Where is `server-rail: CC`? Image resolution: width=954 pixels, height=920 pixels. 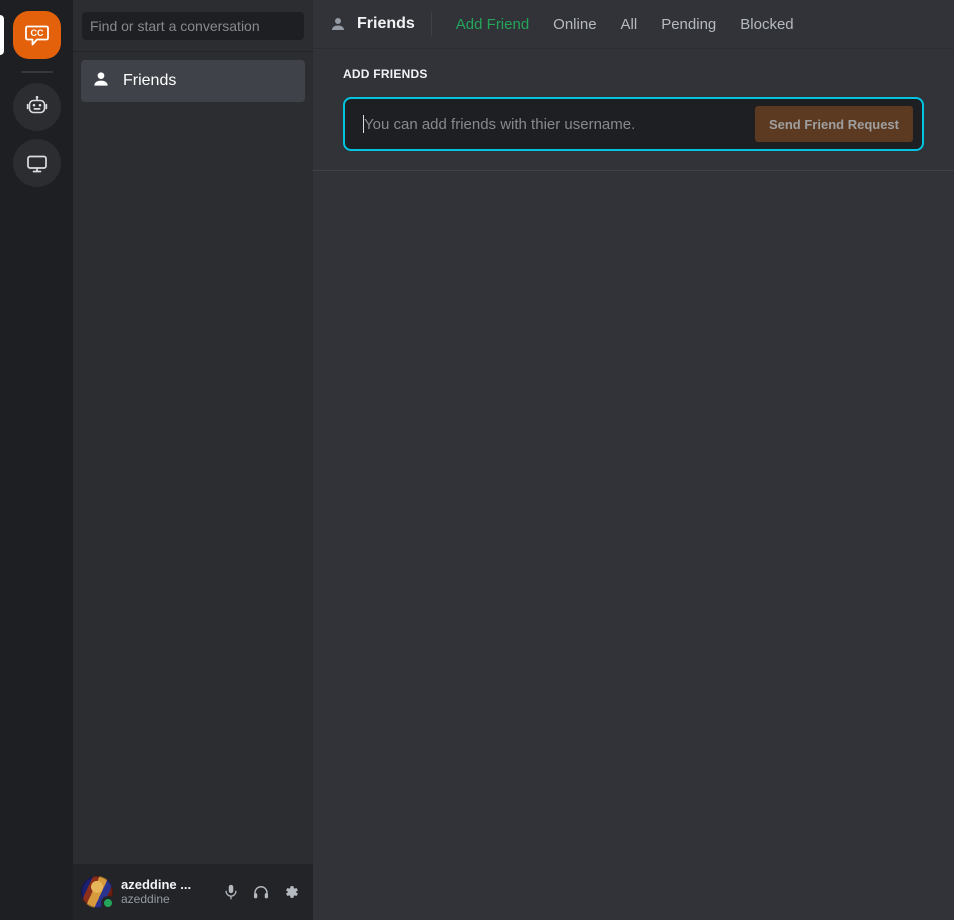 server-rail: CC is located at coordinates (36, 460).